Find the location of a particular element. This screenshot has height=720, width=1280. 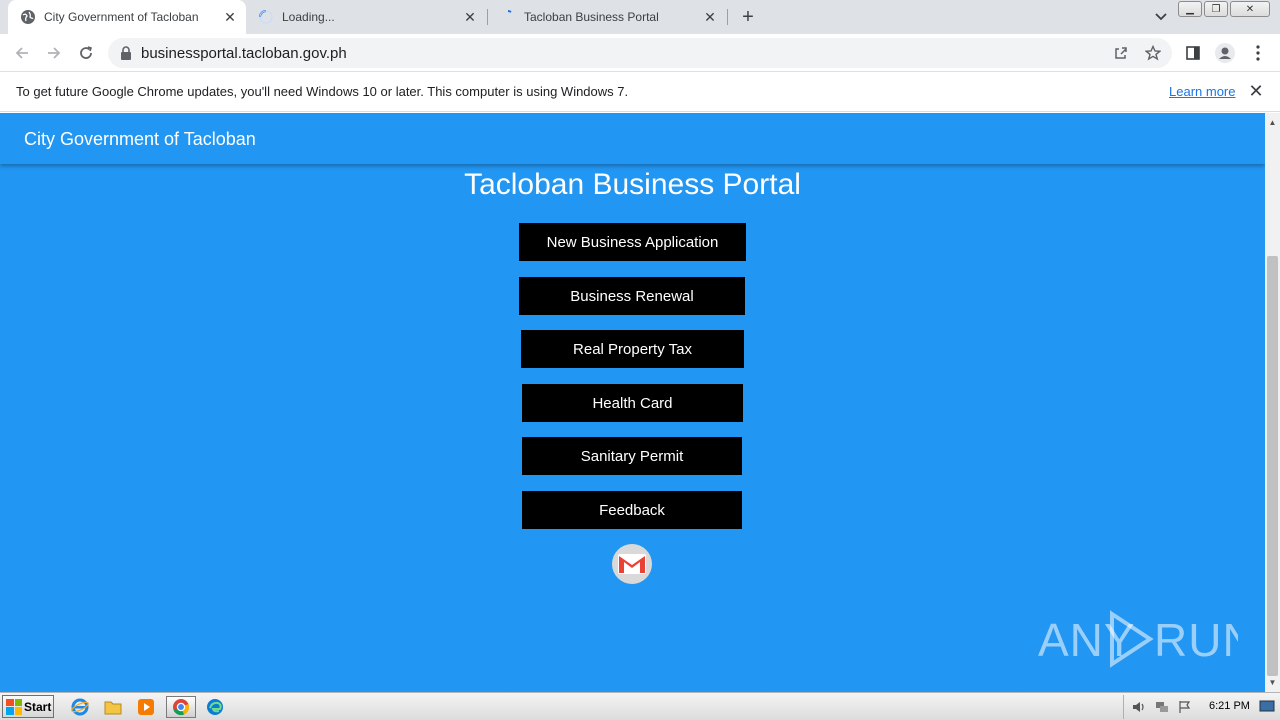

globe-icon is located at coordinates (28, 17).